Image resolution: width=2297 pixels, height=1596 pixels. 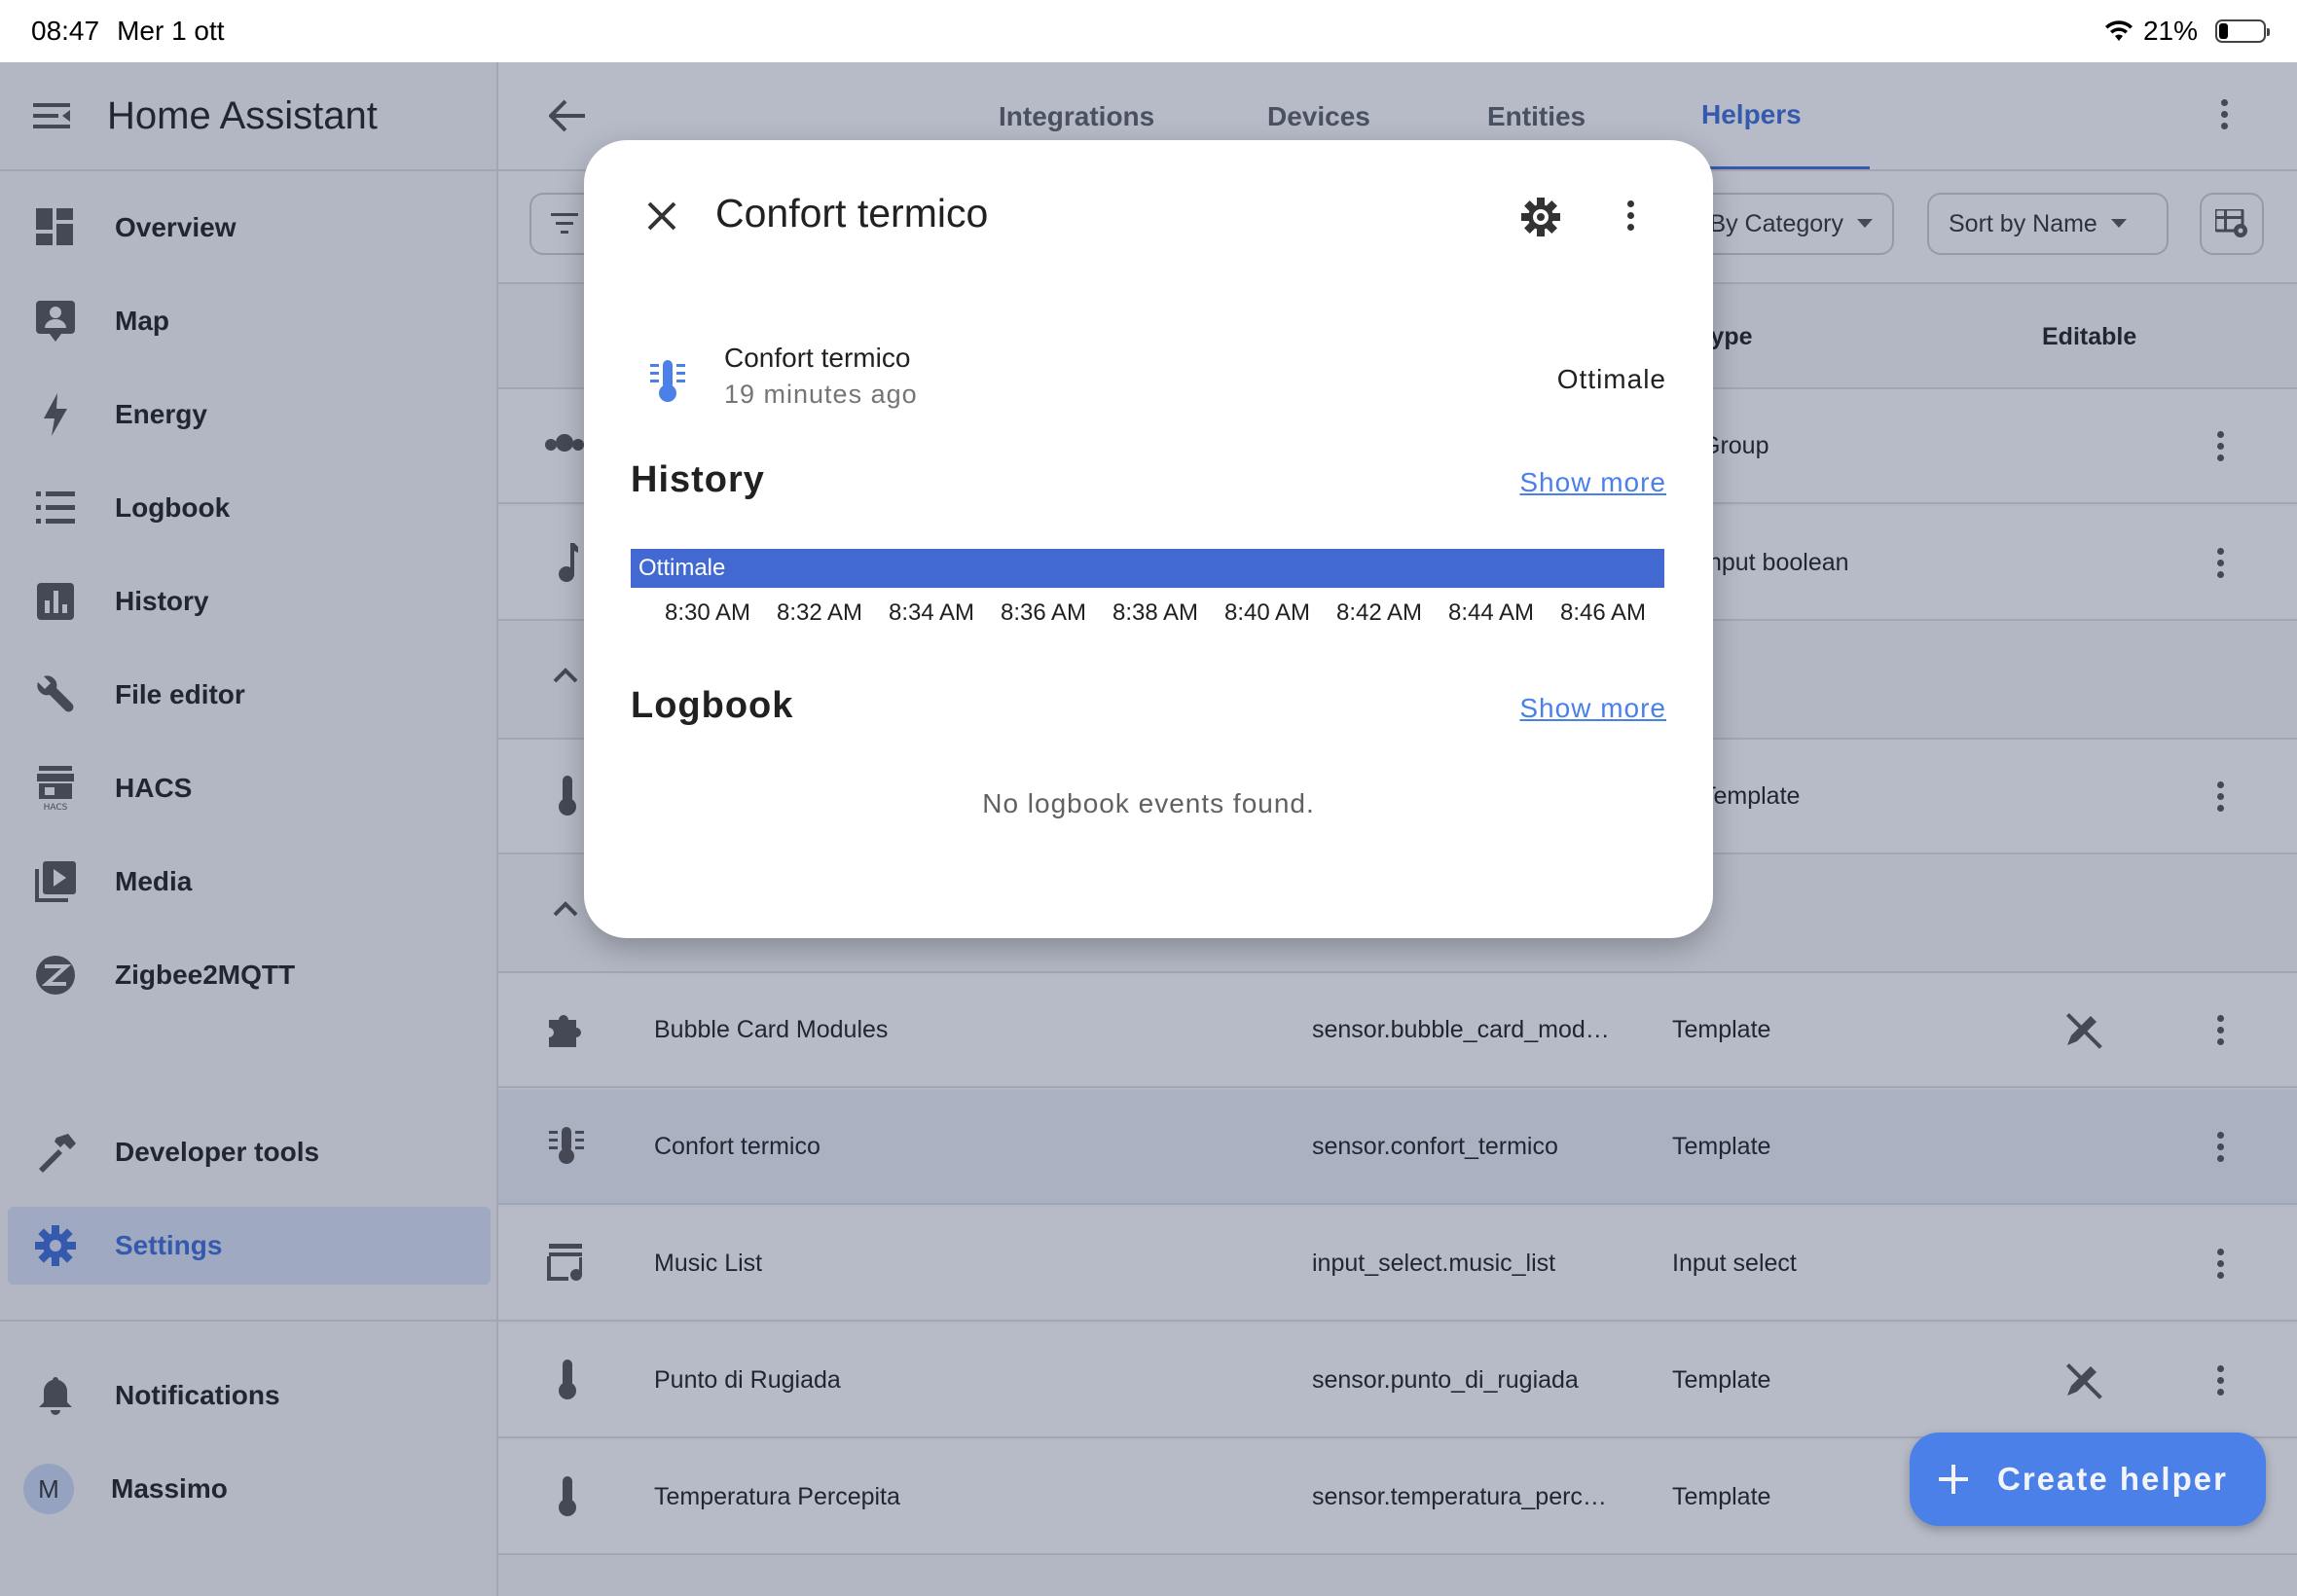 What do you see at coordinates (1603, 612) in the screenshot?
I see `timeline-tick-label: 8:46 AM` at bounding box center [1603, 612].